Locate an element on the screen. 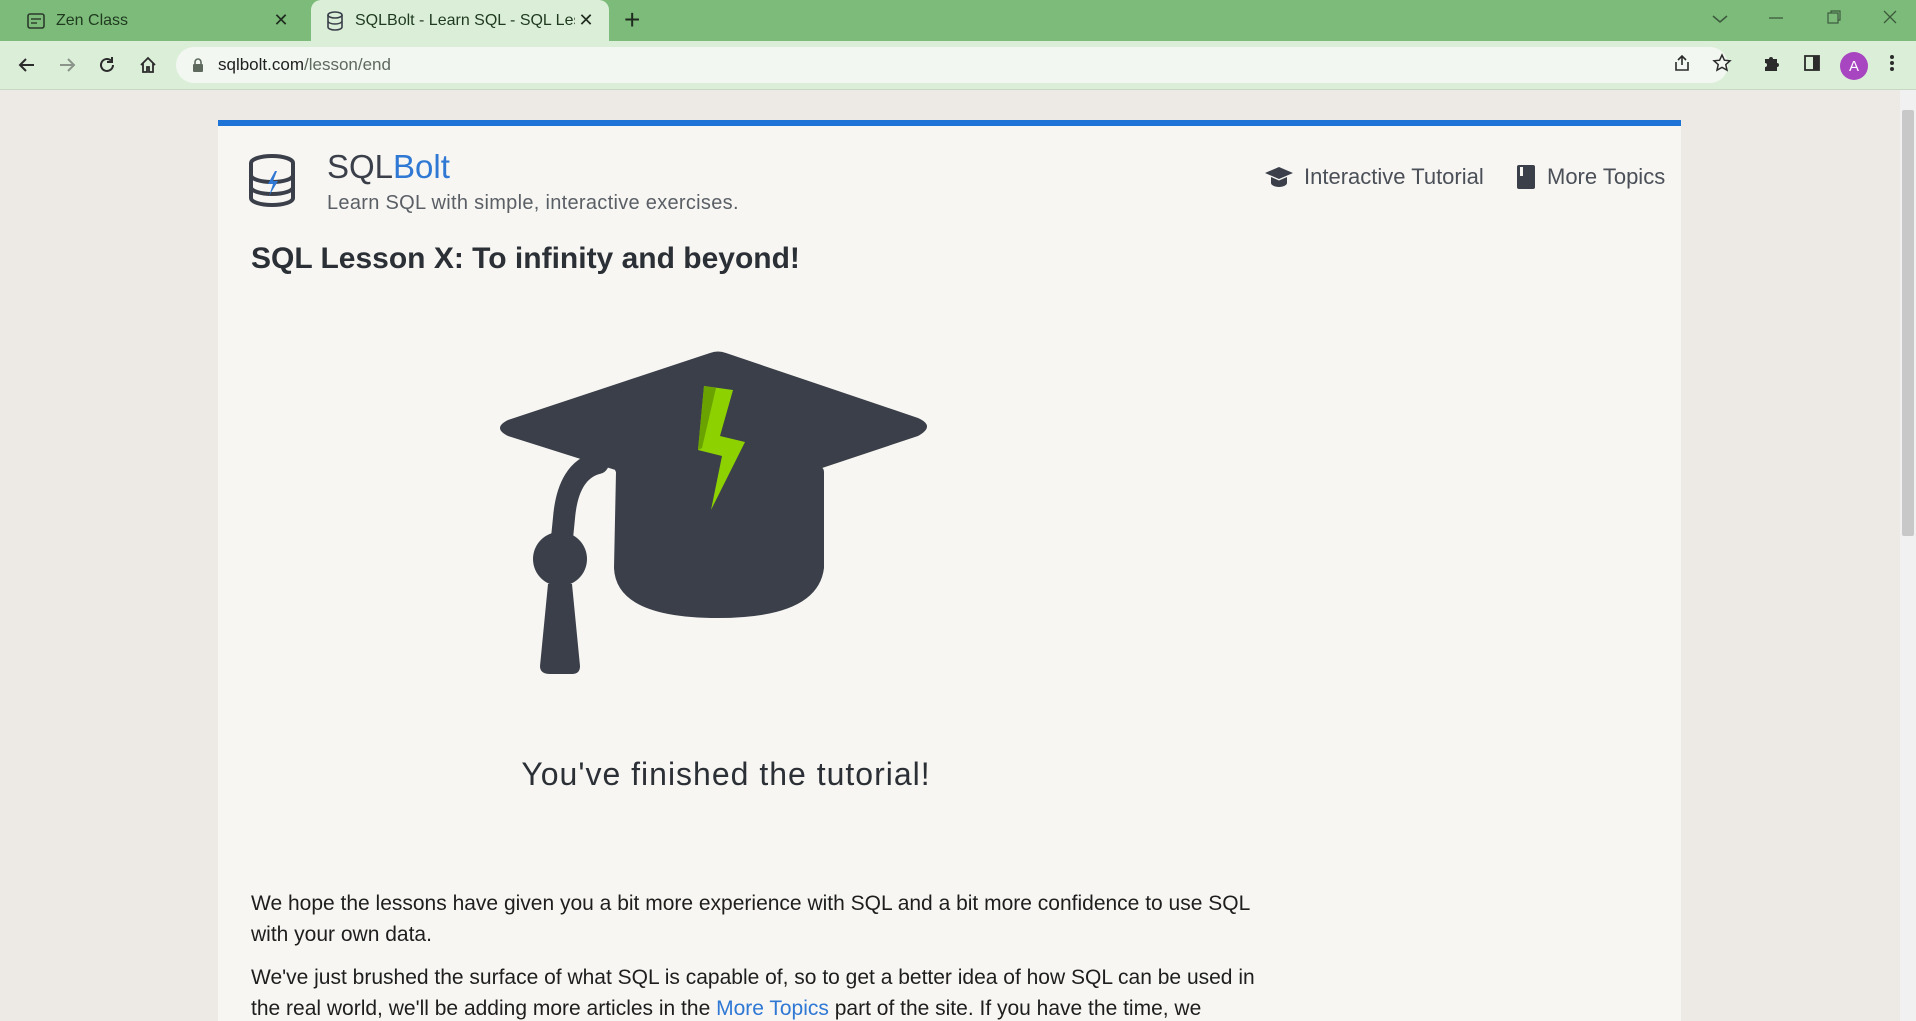  url-text: sqlbolt.com/lesson/end is located at coordinates (304, 65).